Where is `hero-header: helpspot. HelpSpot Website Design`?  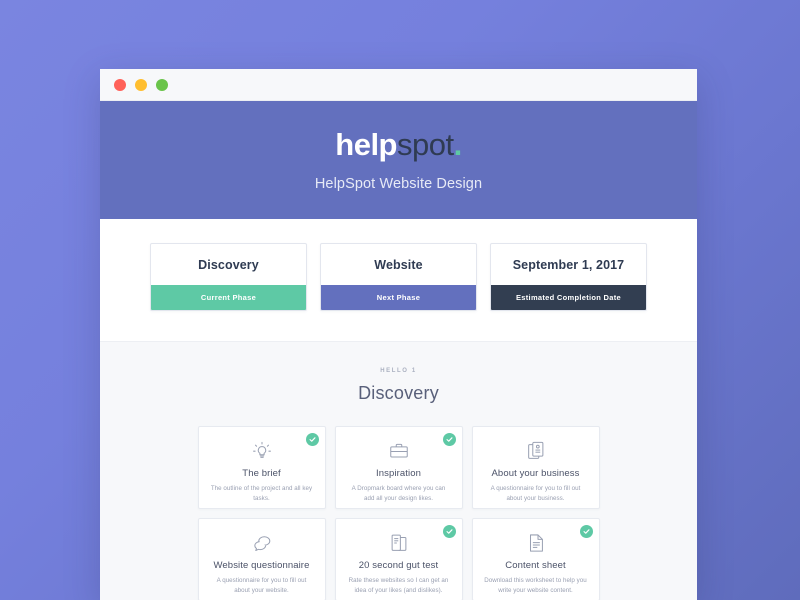 hero-header: helpspot. HelpSpot Website Design is located at coordinates (398, 160).